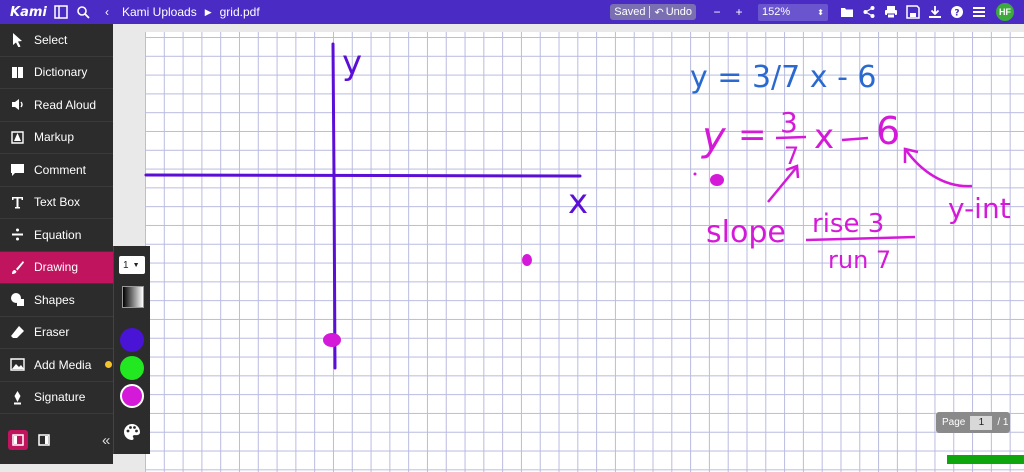 The image size is (1024, 472). What do you see at coordinates (109, 365) in the screenshot?
I see `notification-dot` at bounding box center [109, 365].